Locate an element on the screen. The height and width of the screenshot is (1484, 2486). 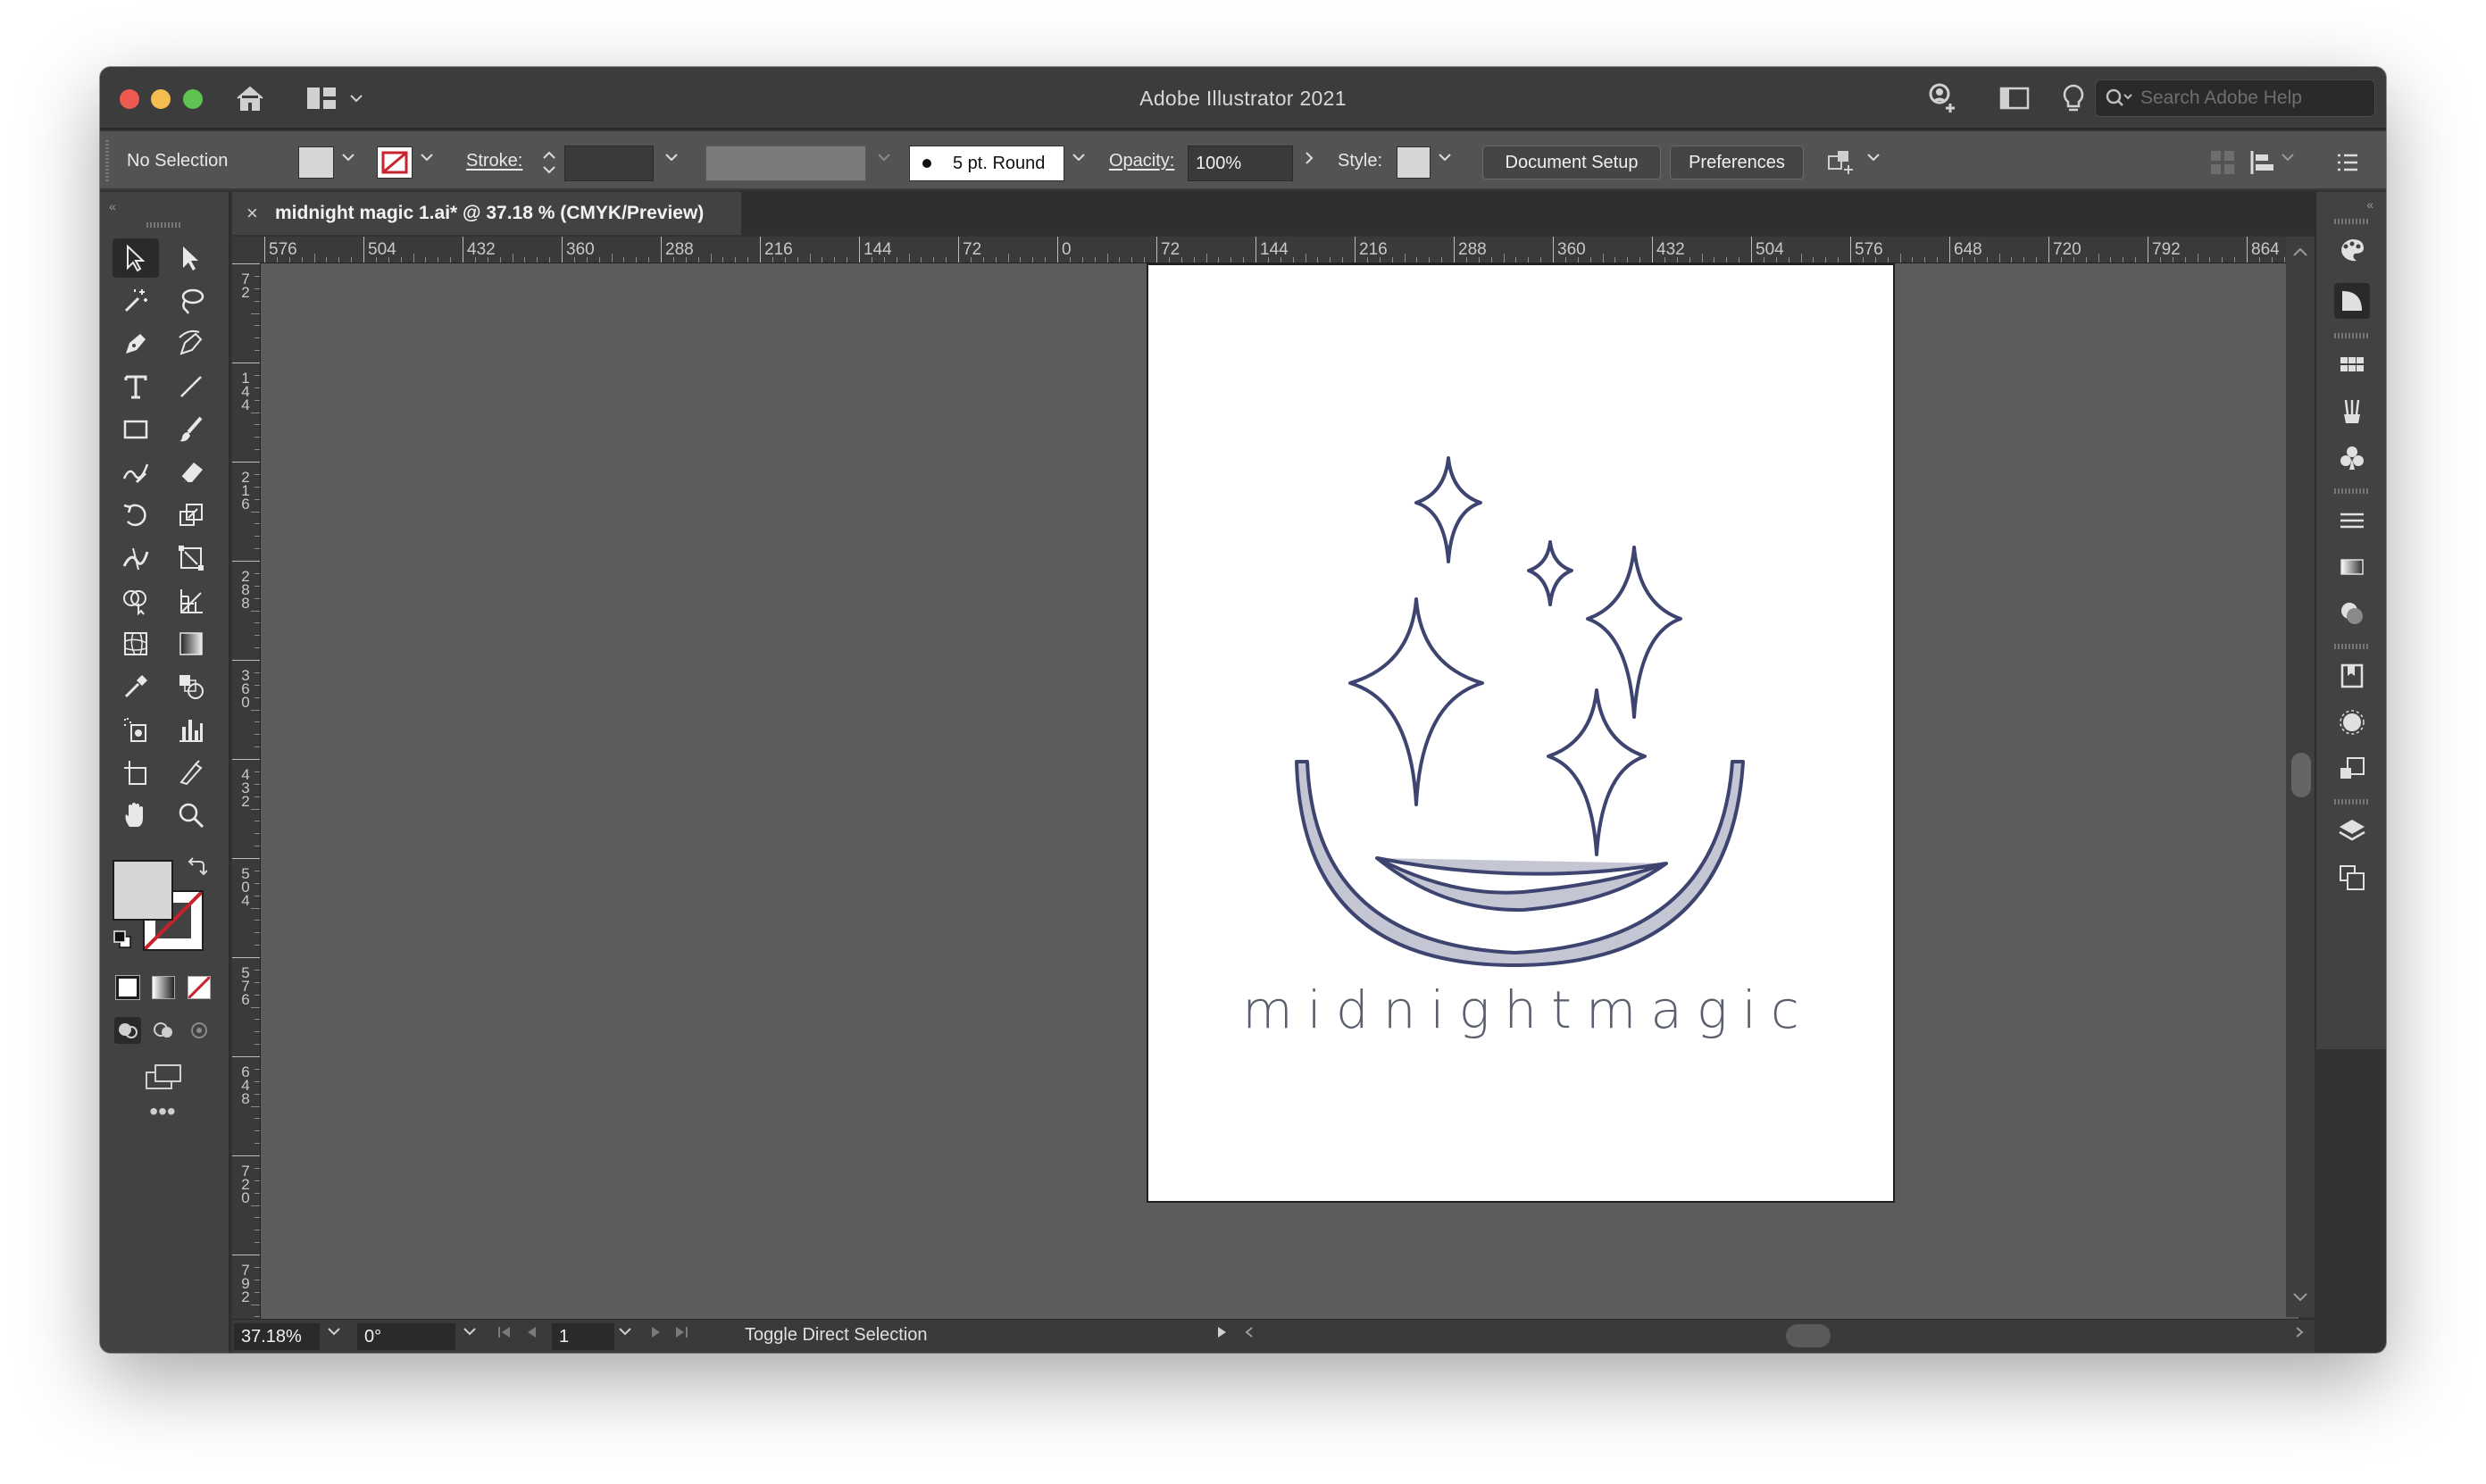
color-panel-icon is located at coordinates (2352, 251).